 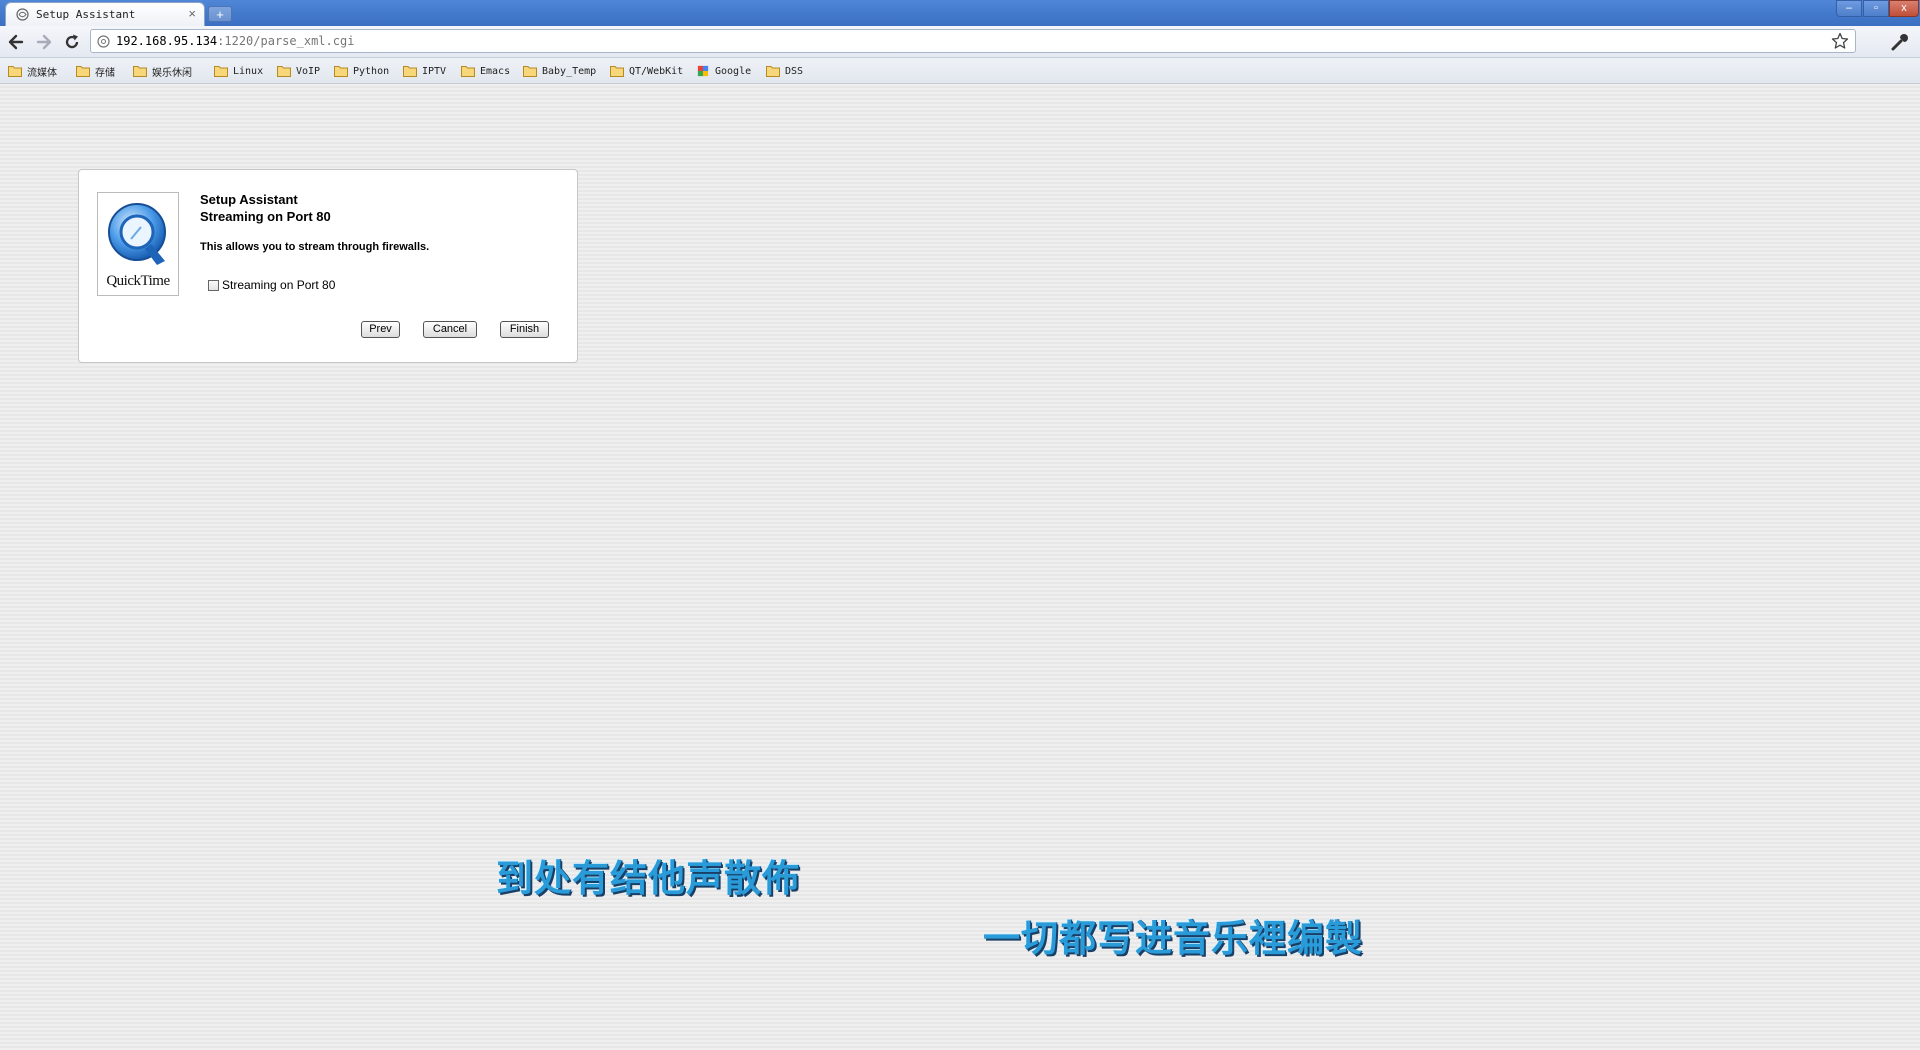 I want to click on browser-toolbar: 192.168.95.134:1220/parse_xml.cgi, so click(x=960, y=42).